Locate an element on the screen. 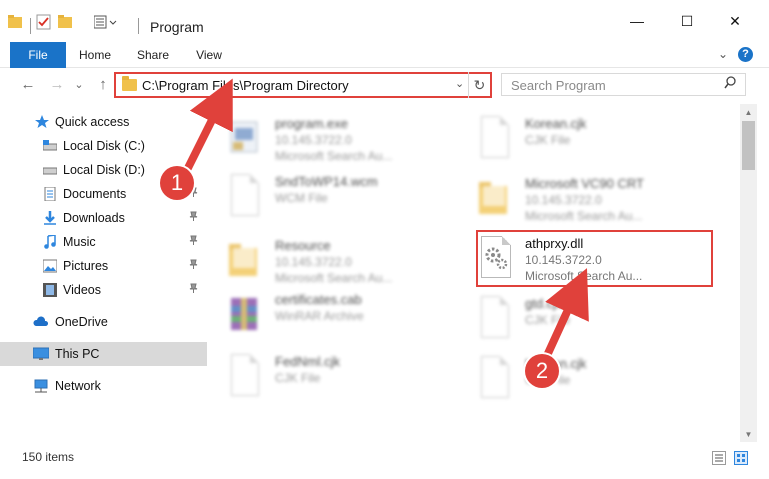  recent-locations-button: ⌄ is located at coordinates (79, 85).